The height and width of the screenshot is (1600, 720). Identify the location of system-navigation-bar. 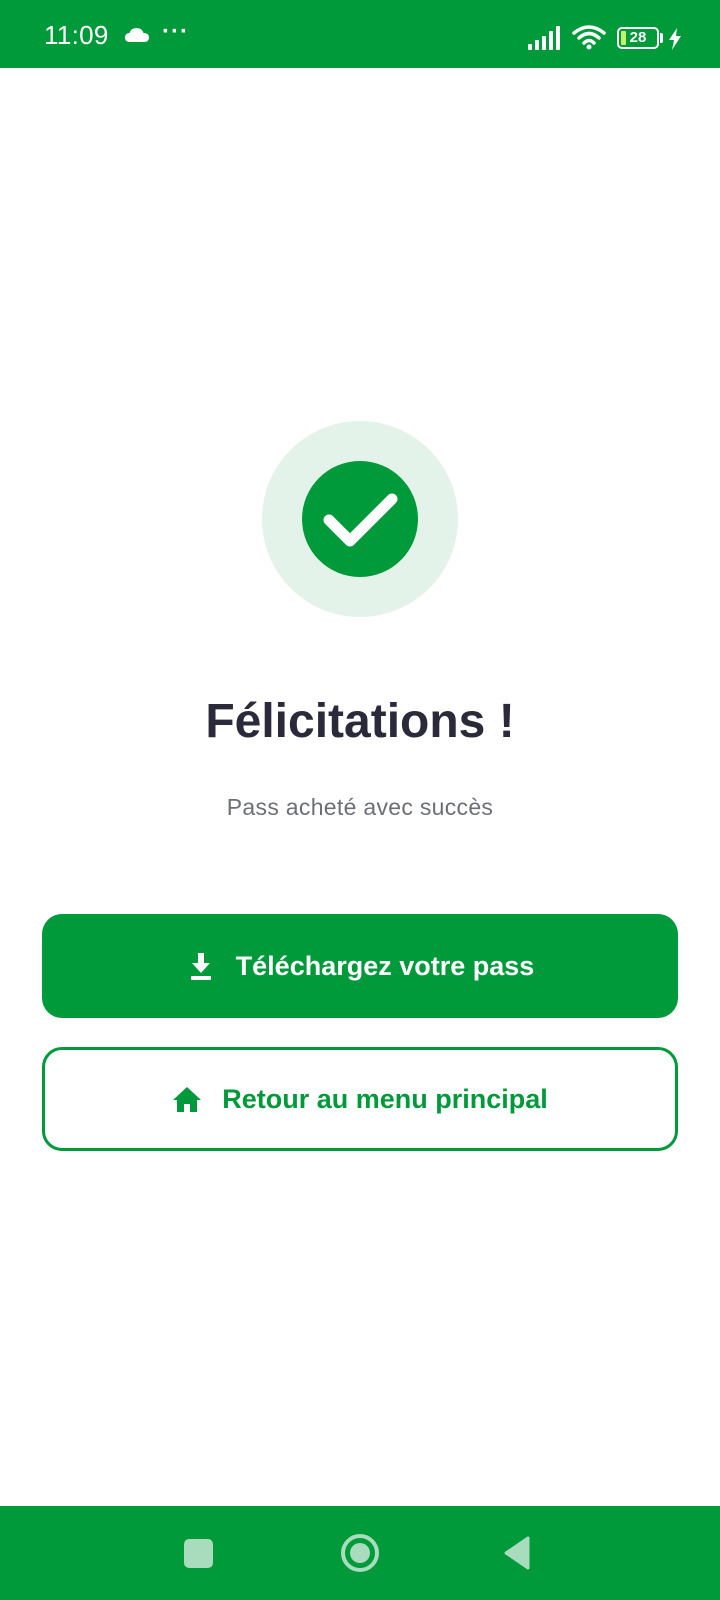
(360, 1553).